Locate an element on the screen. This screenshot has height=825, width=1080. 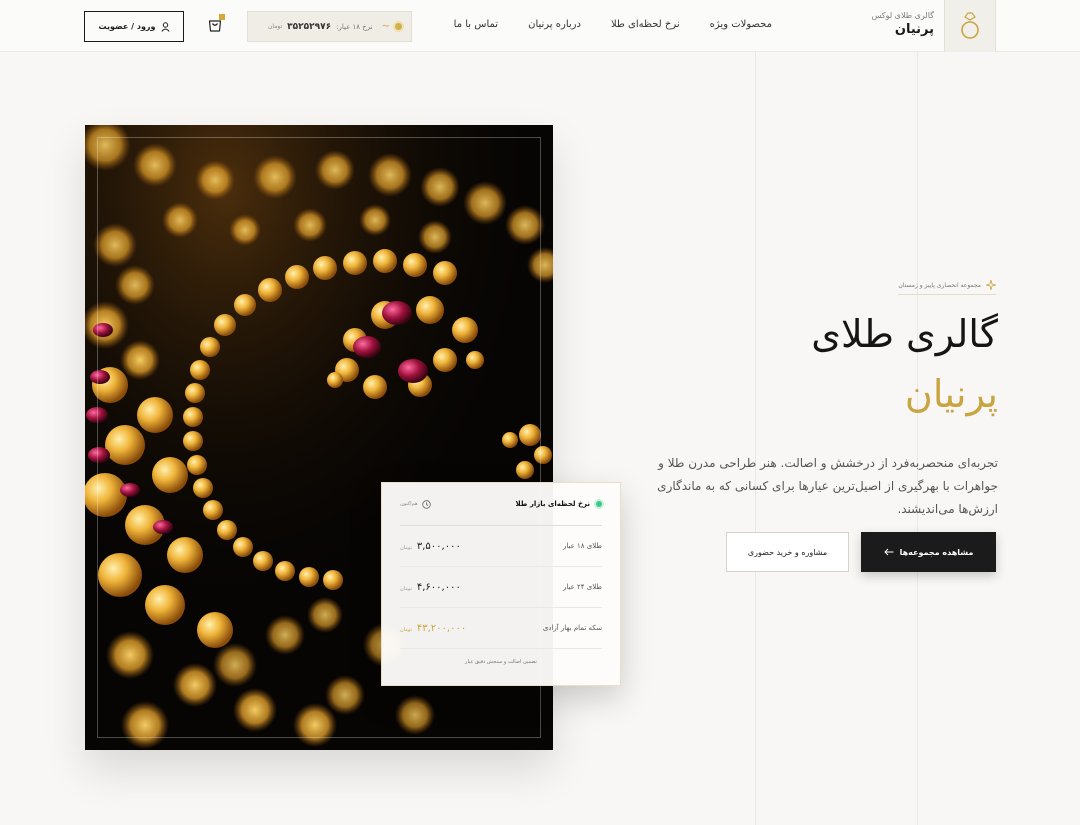
cart-badge is located at coordinates (222, 17).